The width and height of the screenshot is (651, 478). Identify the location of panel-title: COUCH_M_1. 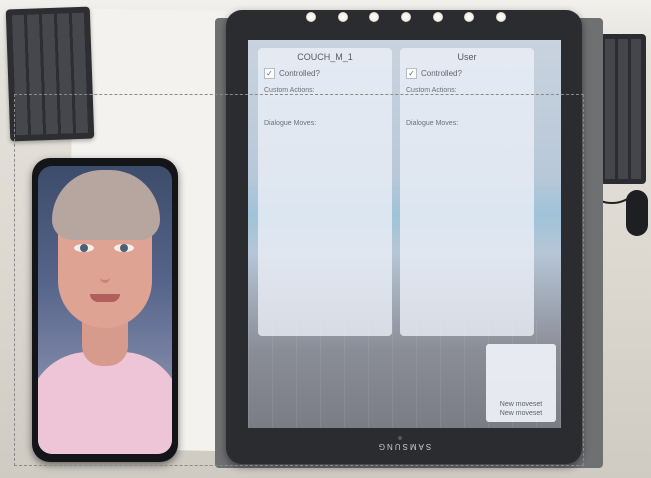
(325, 57).